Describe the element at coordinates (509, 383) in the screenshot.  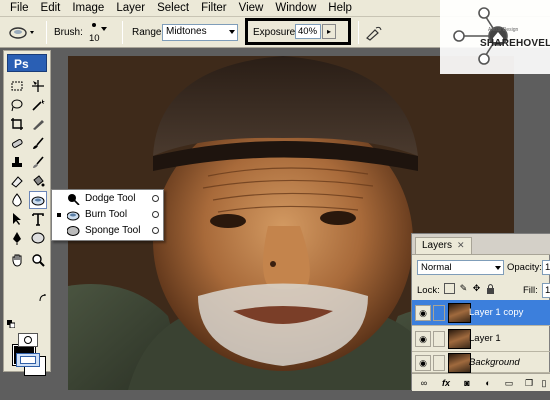
I see `group-folder-icon: ▭` at that location.